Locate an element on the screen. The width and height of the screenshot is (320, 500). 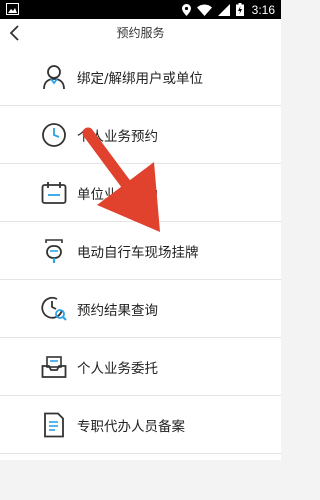
menu-item-personal-entrust: 个人业务委托 is located at coordinates (140, 367).